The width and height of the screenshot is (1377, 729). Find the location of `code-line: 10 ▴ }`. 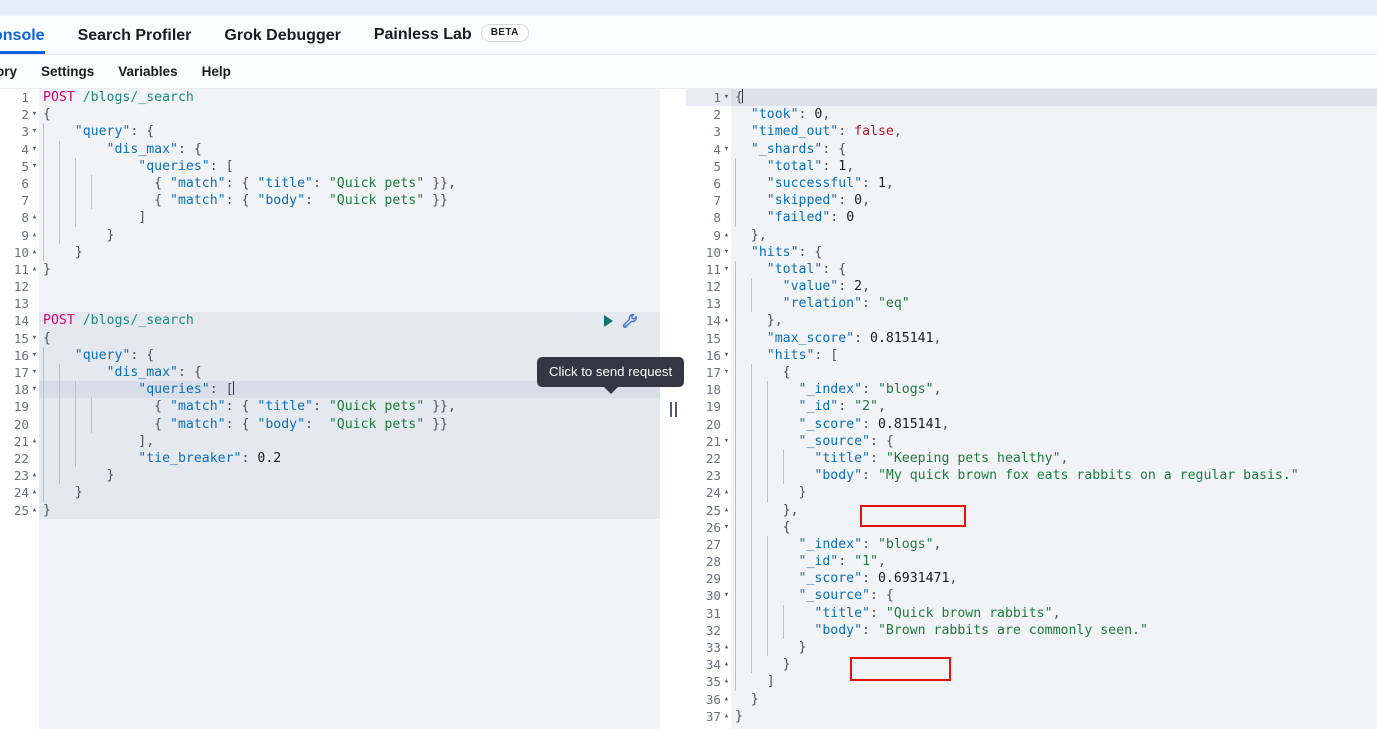

code-line: 10 ▴ } is located at coordinates (330, 252).